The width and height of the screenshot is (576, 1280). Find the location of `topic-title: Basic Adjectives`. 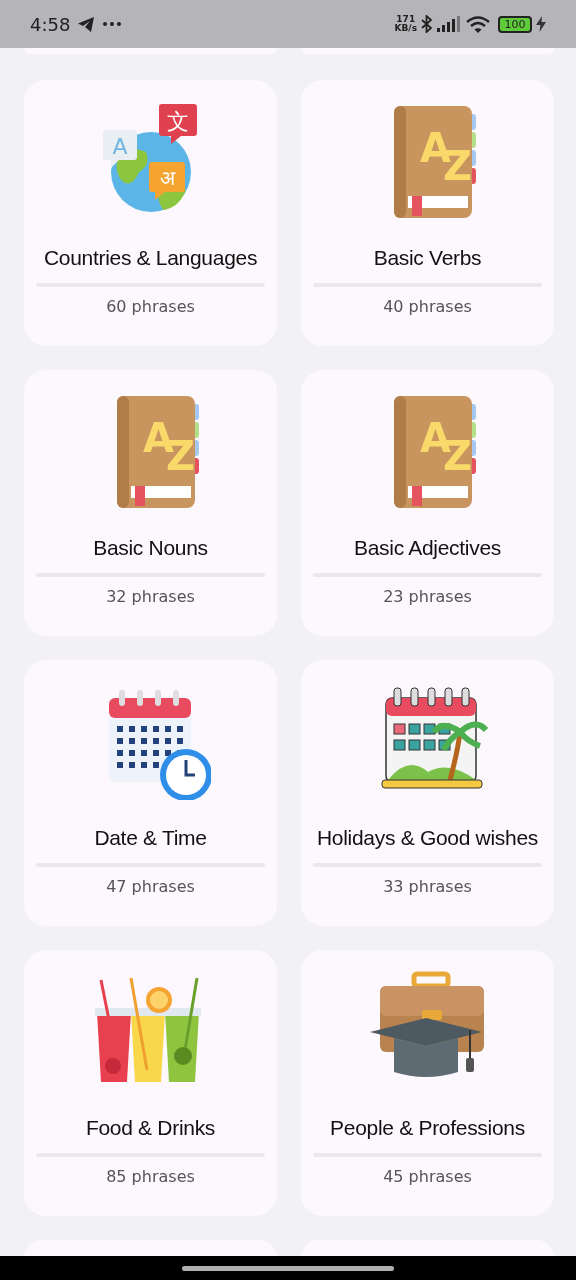

topic-title: Basic Adjectives is located at coordinates (427, 548).